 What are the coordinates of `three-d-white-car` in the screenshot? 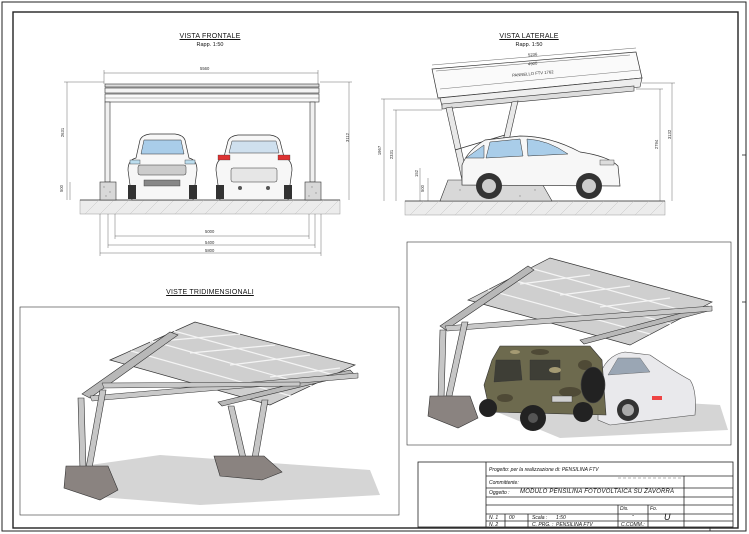 It's located at (646, 388).